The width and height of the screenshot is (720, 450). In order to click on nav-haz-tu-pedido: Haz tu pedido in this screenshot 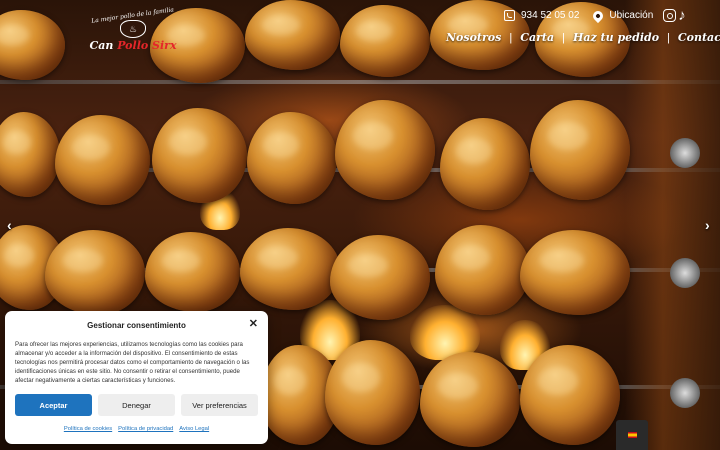, I will do `click(616, 37)`.